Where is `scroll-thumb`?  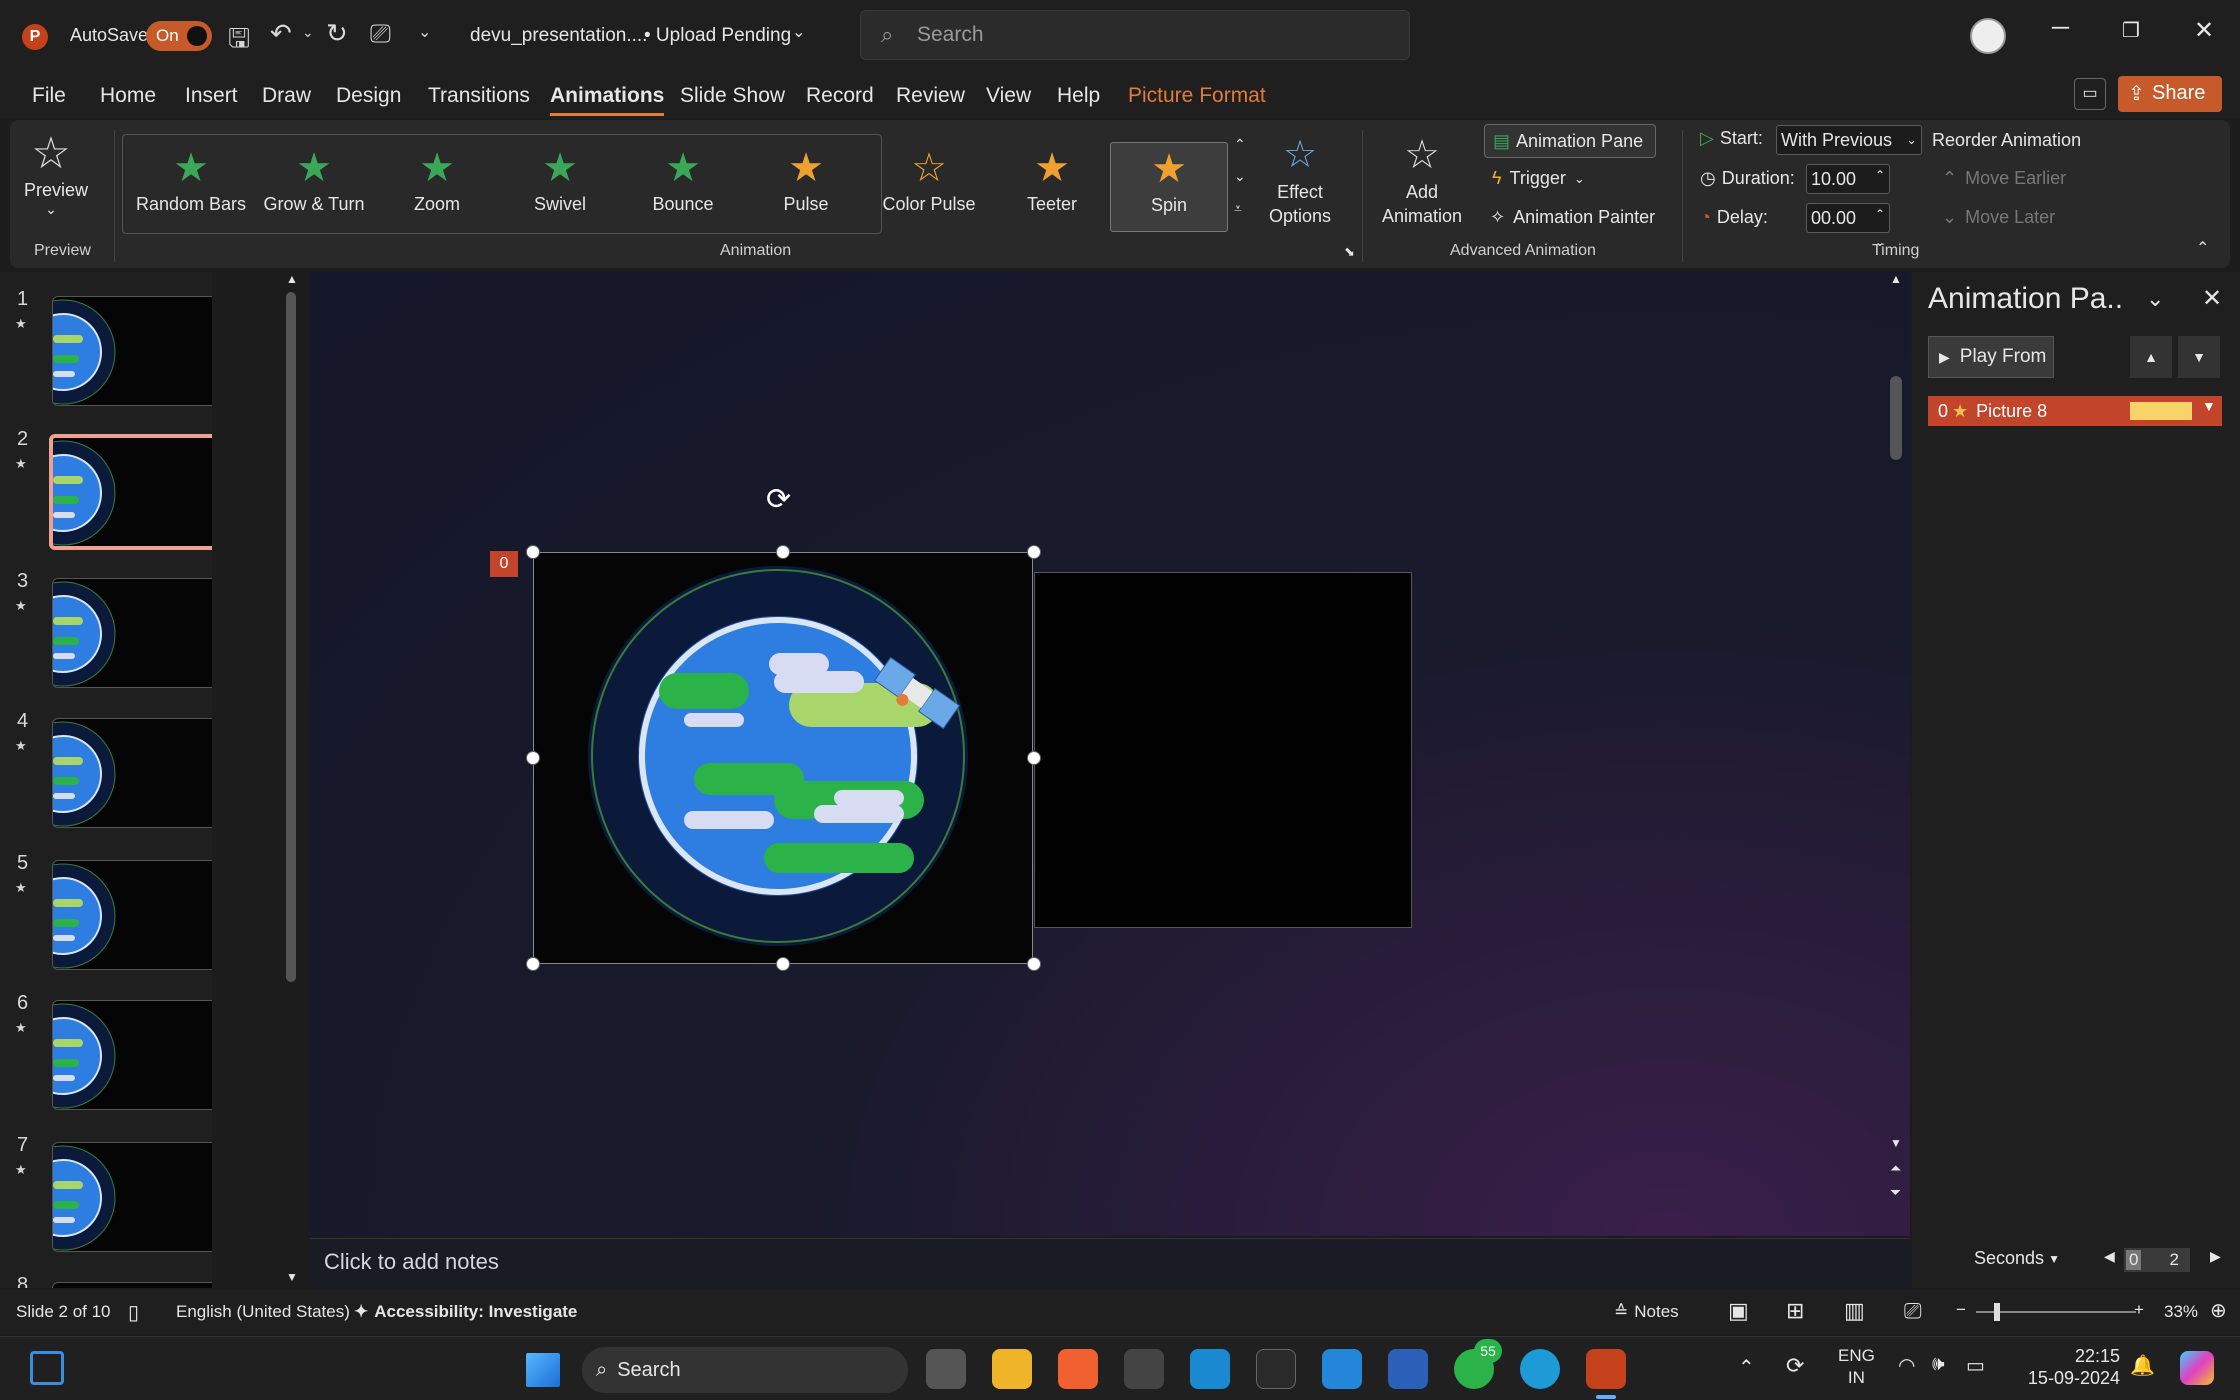 scroll-thumb is located at coordinates (291, 637).